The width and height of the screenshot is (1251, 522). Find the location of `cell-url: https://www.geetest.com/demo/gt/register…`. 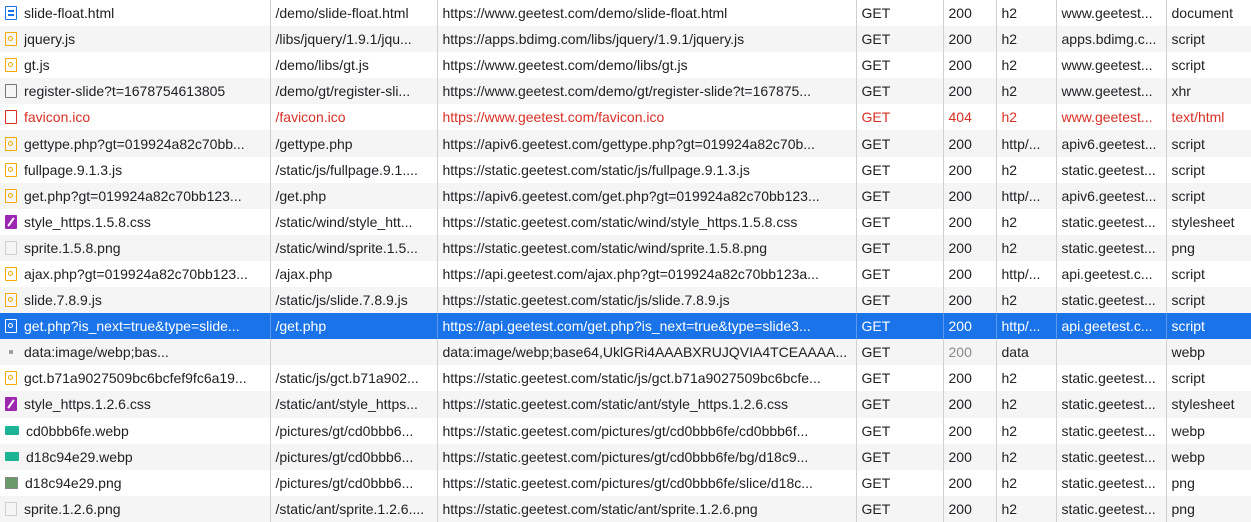

cell-url: https://www.geetest.com/demo/gt/register… is located at coordinates (647, 91).